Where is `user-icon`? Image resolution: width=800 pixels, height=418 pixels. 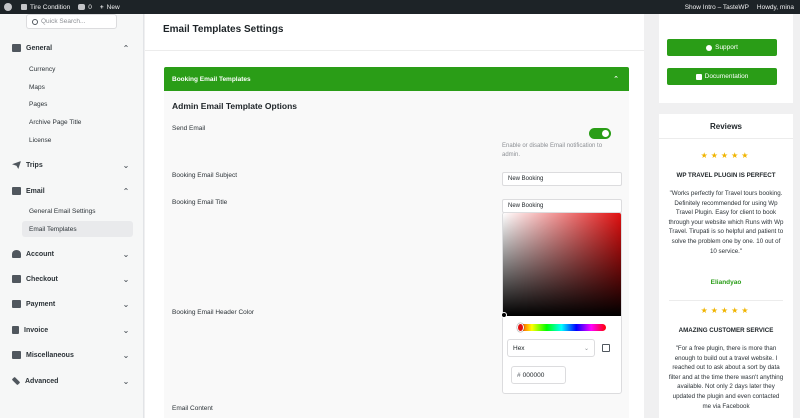 user-icon is located at coordinates (16, 254).